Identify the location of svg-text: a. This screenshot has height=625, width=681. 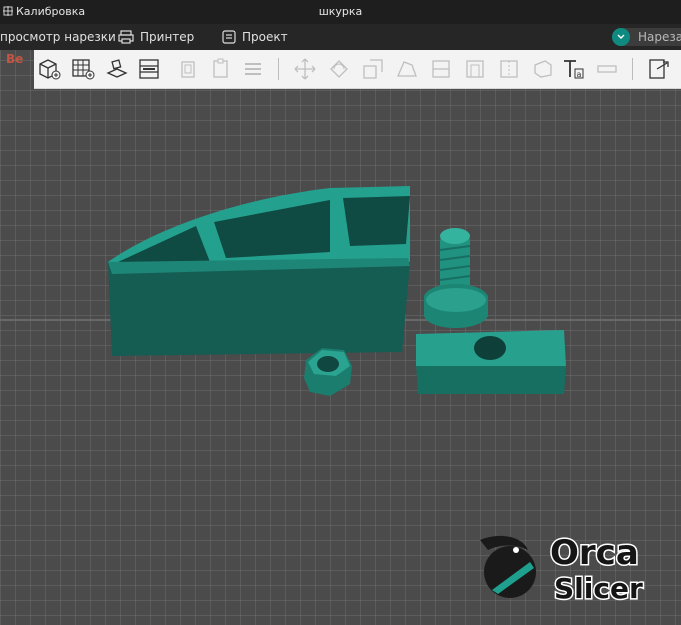
(579, 74).